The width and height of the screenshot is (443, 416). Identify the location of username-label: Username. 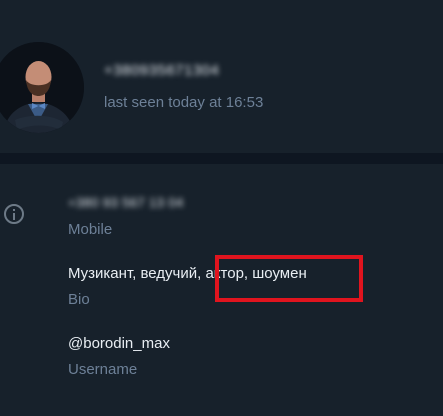
(103, 369).